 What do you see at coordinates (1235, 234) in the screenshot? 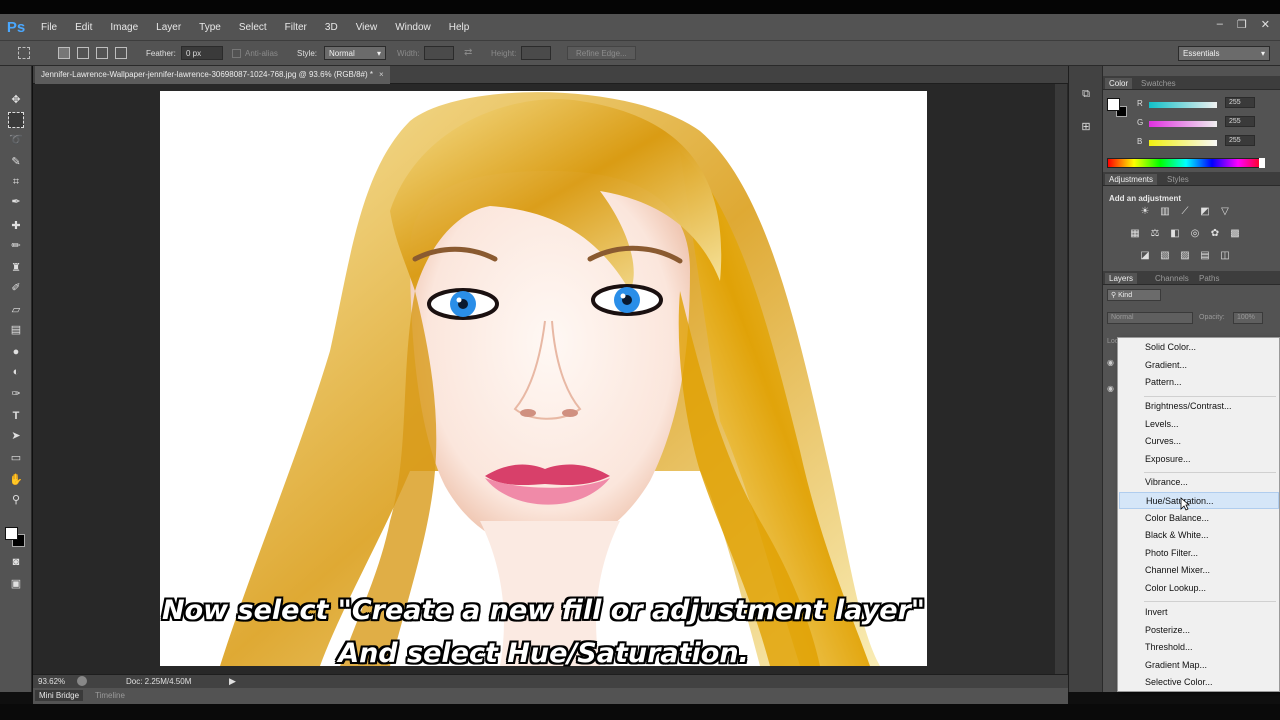
I see `color-lookup-icon: ▩` at bounding box center [1235, 234].